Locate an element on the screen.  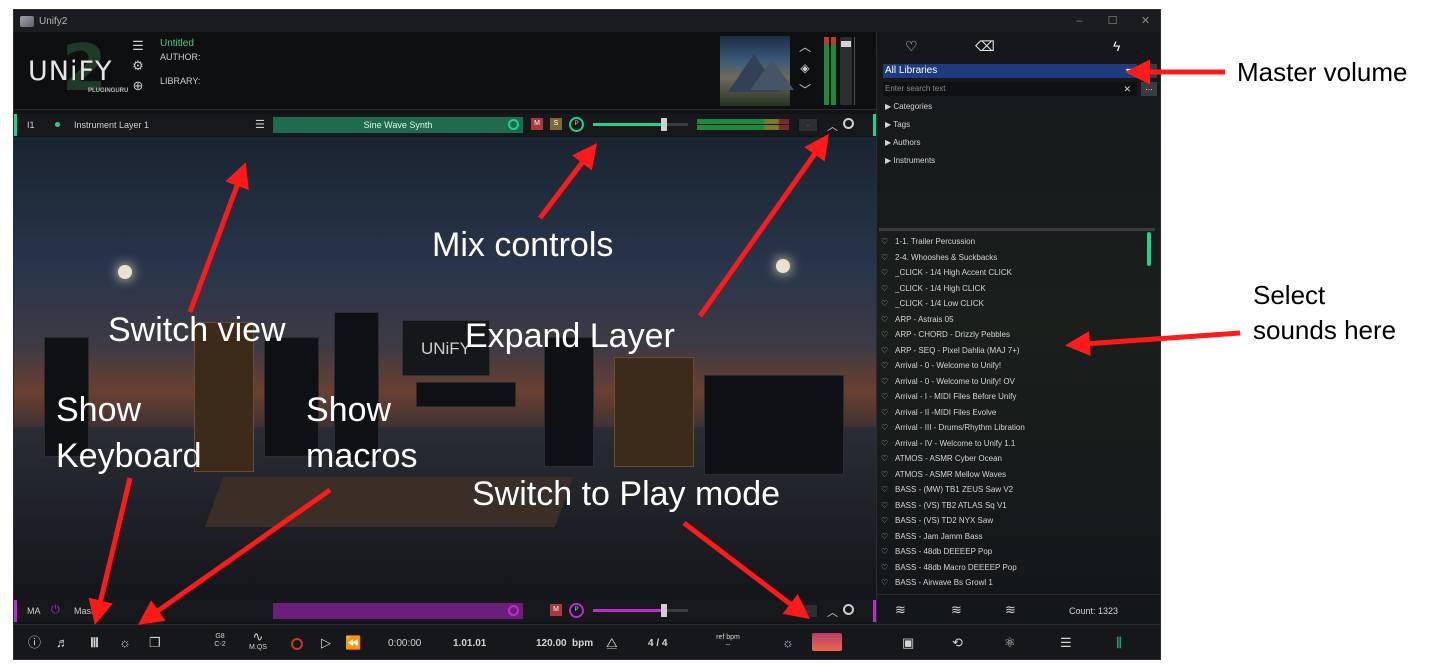
arrow-mix-controls is located at coordinates (568, 181).